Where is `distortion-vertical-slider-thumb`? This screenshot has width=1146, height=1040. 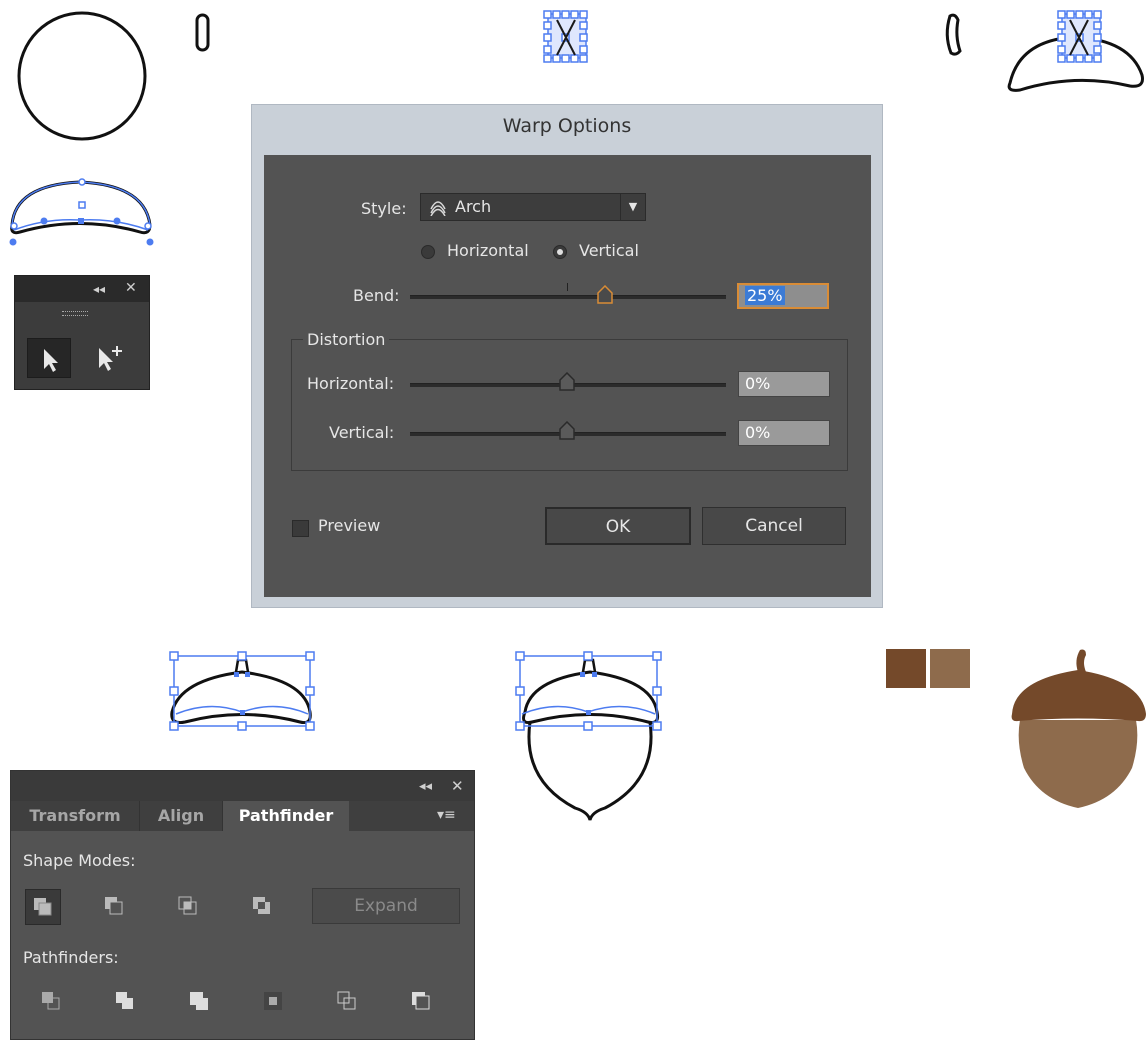
distortion-vertical-slider-thumb is located at coordinates (567, 431).